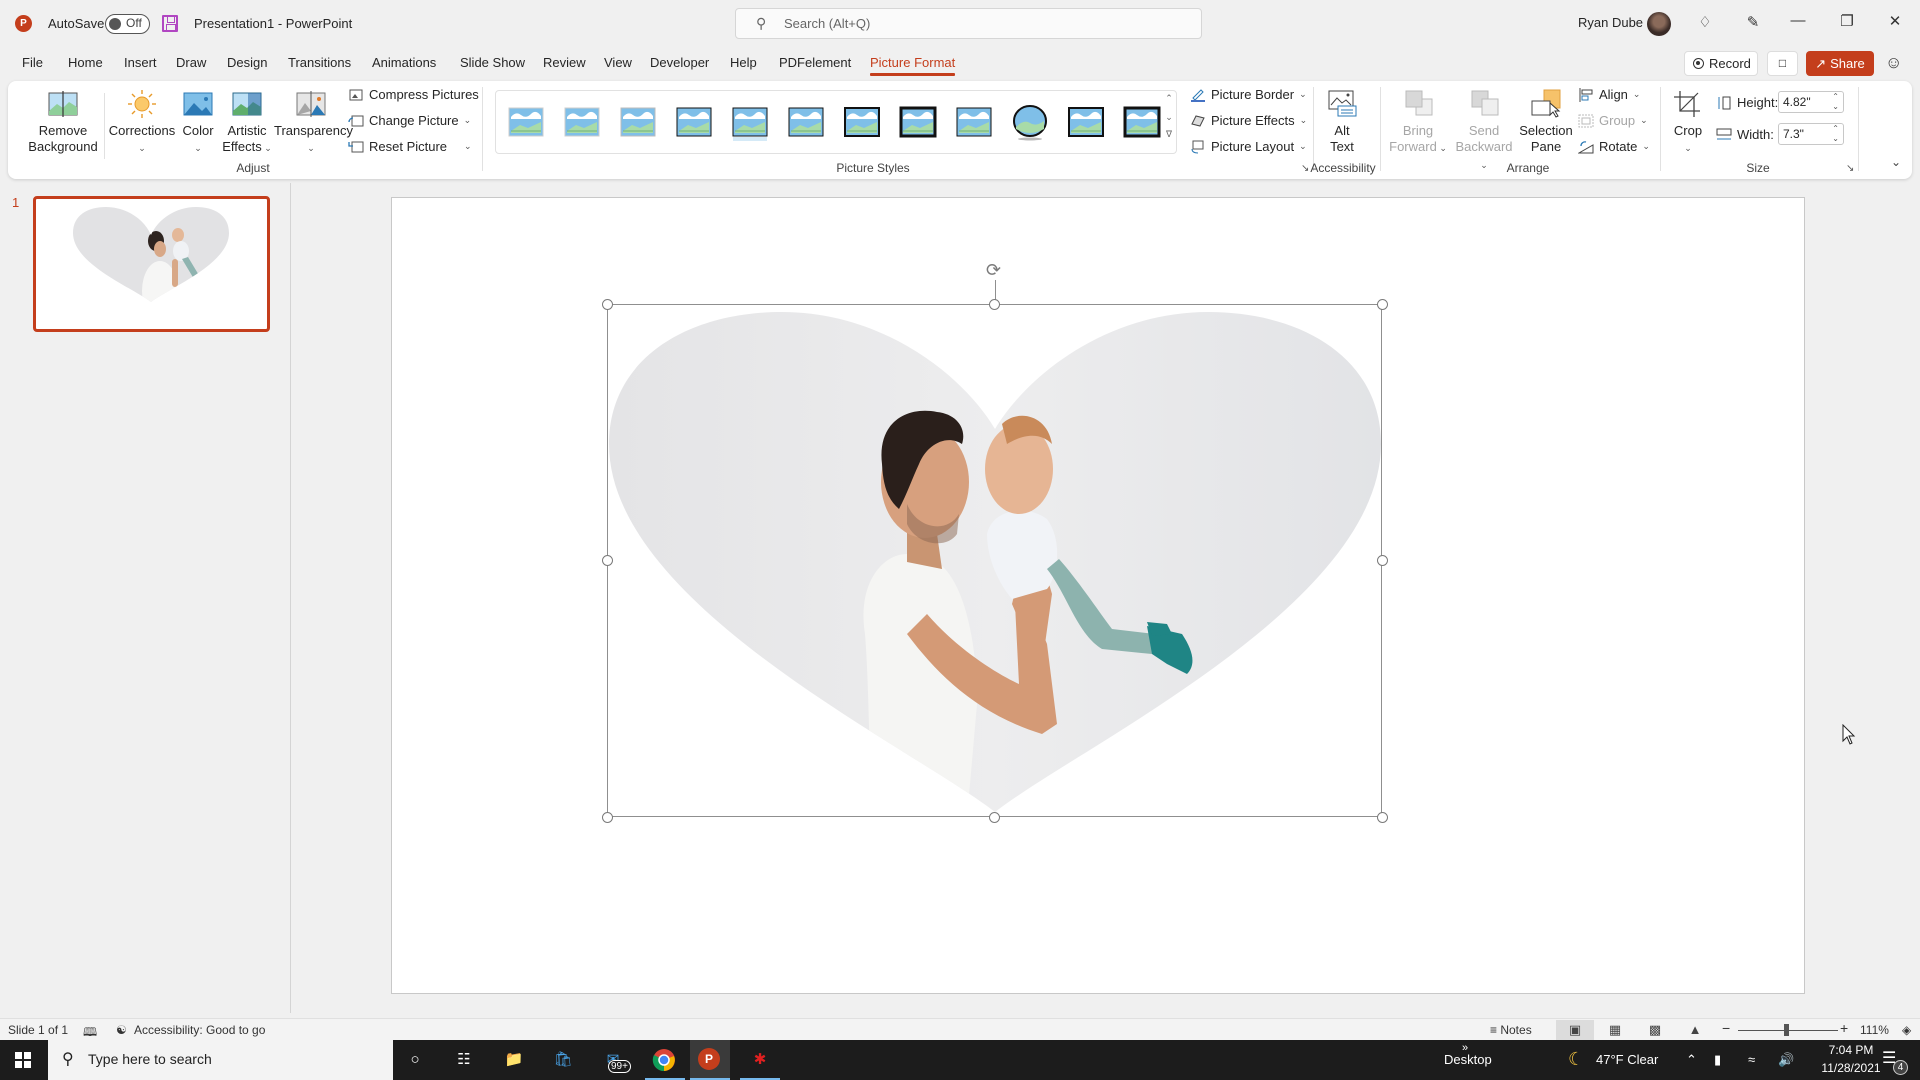 The image size is (1920, 1080). I want to click on search-input: ⚲ Search (Alt+Q), so click(968, 23).